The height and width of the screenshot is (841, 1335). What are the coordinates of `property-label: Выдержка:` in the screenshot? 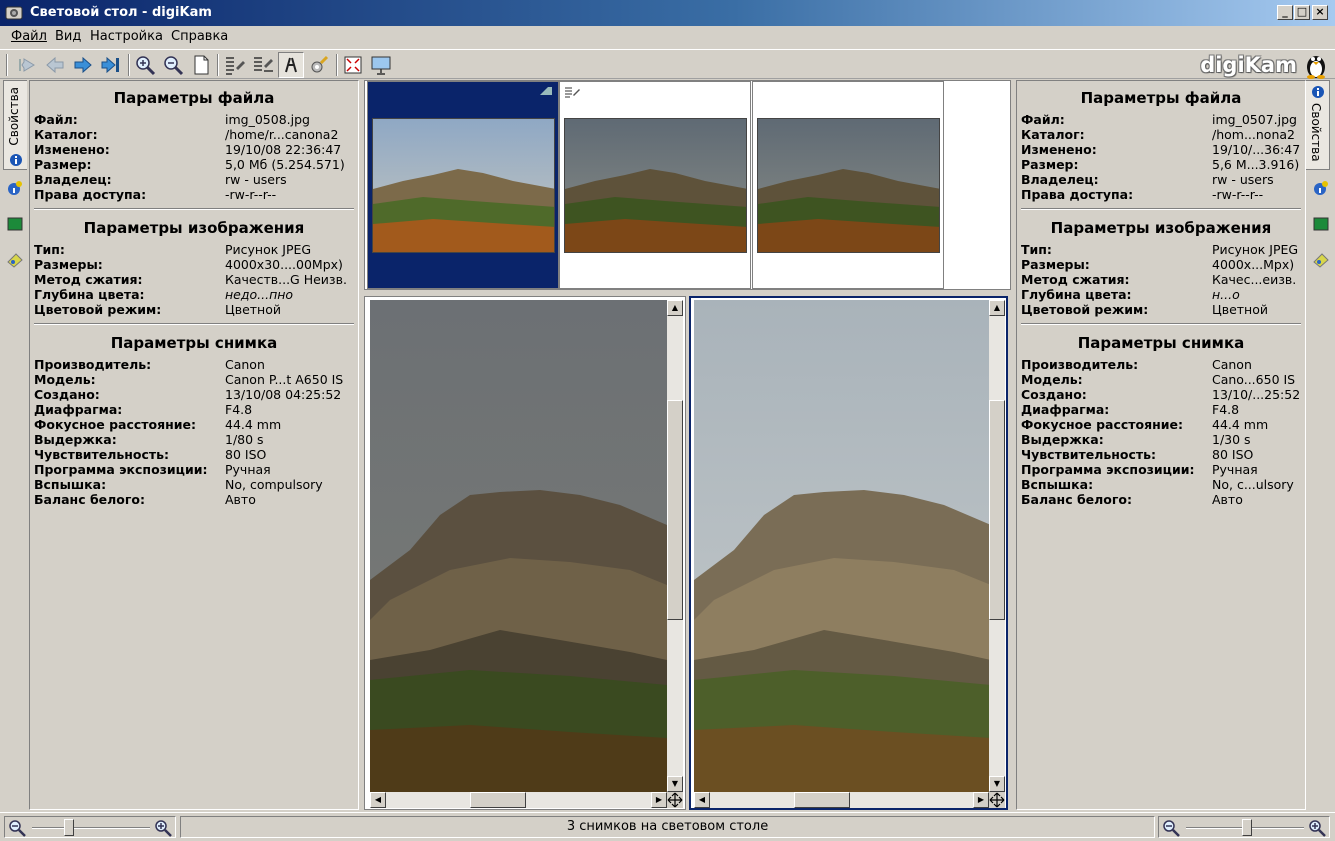 It's located at (1062, 439).